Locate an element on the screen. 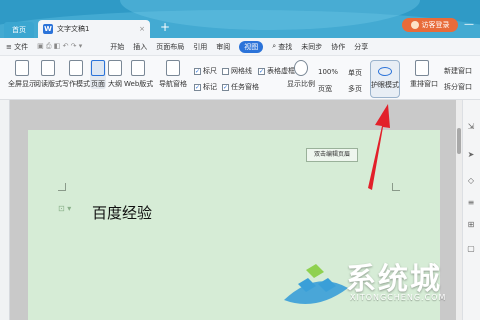 The height and width of the screenshot is (320, 480). outline-icon is located at coordinates (115, 68).